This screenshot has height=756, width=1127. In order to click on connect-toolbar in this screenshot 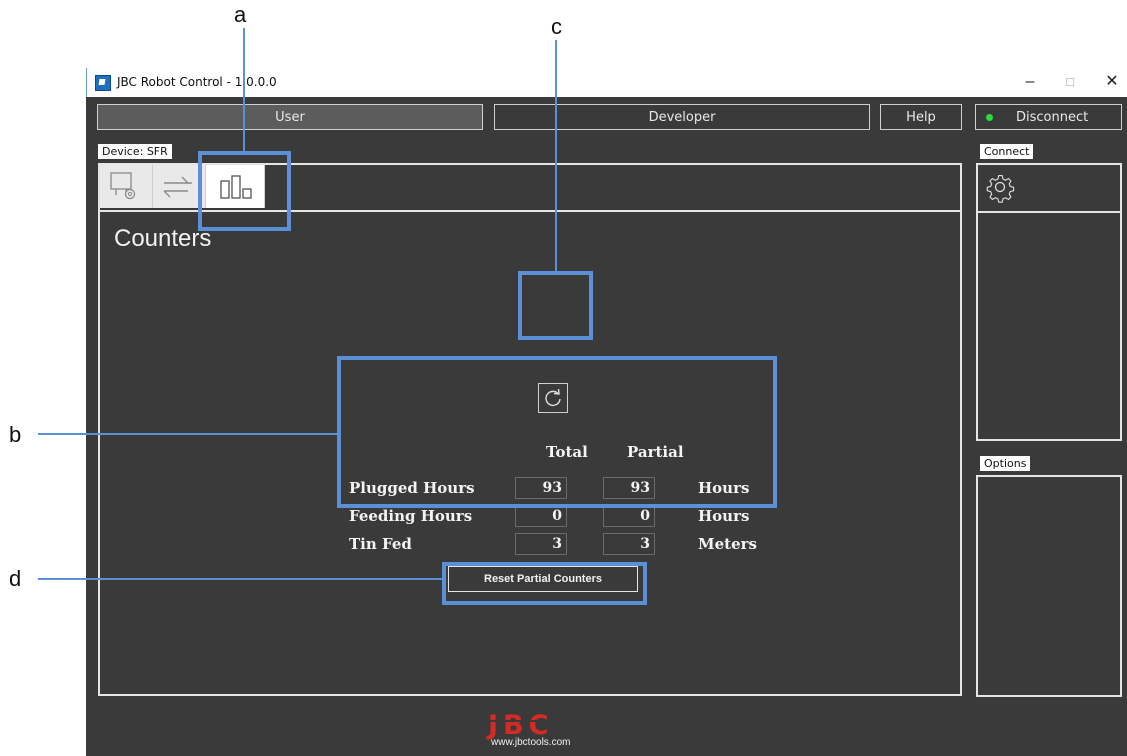, I will do `click(1049, 189)`.